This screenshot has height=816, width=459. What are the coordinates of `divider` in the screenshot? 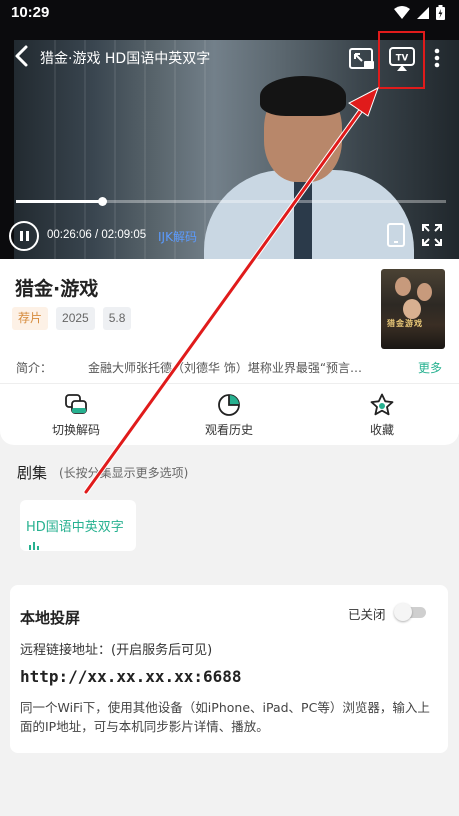 It's located at (229, 383).